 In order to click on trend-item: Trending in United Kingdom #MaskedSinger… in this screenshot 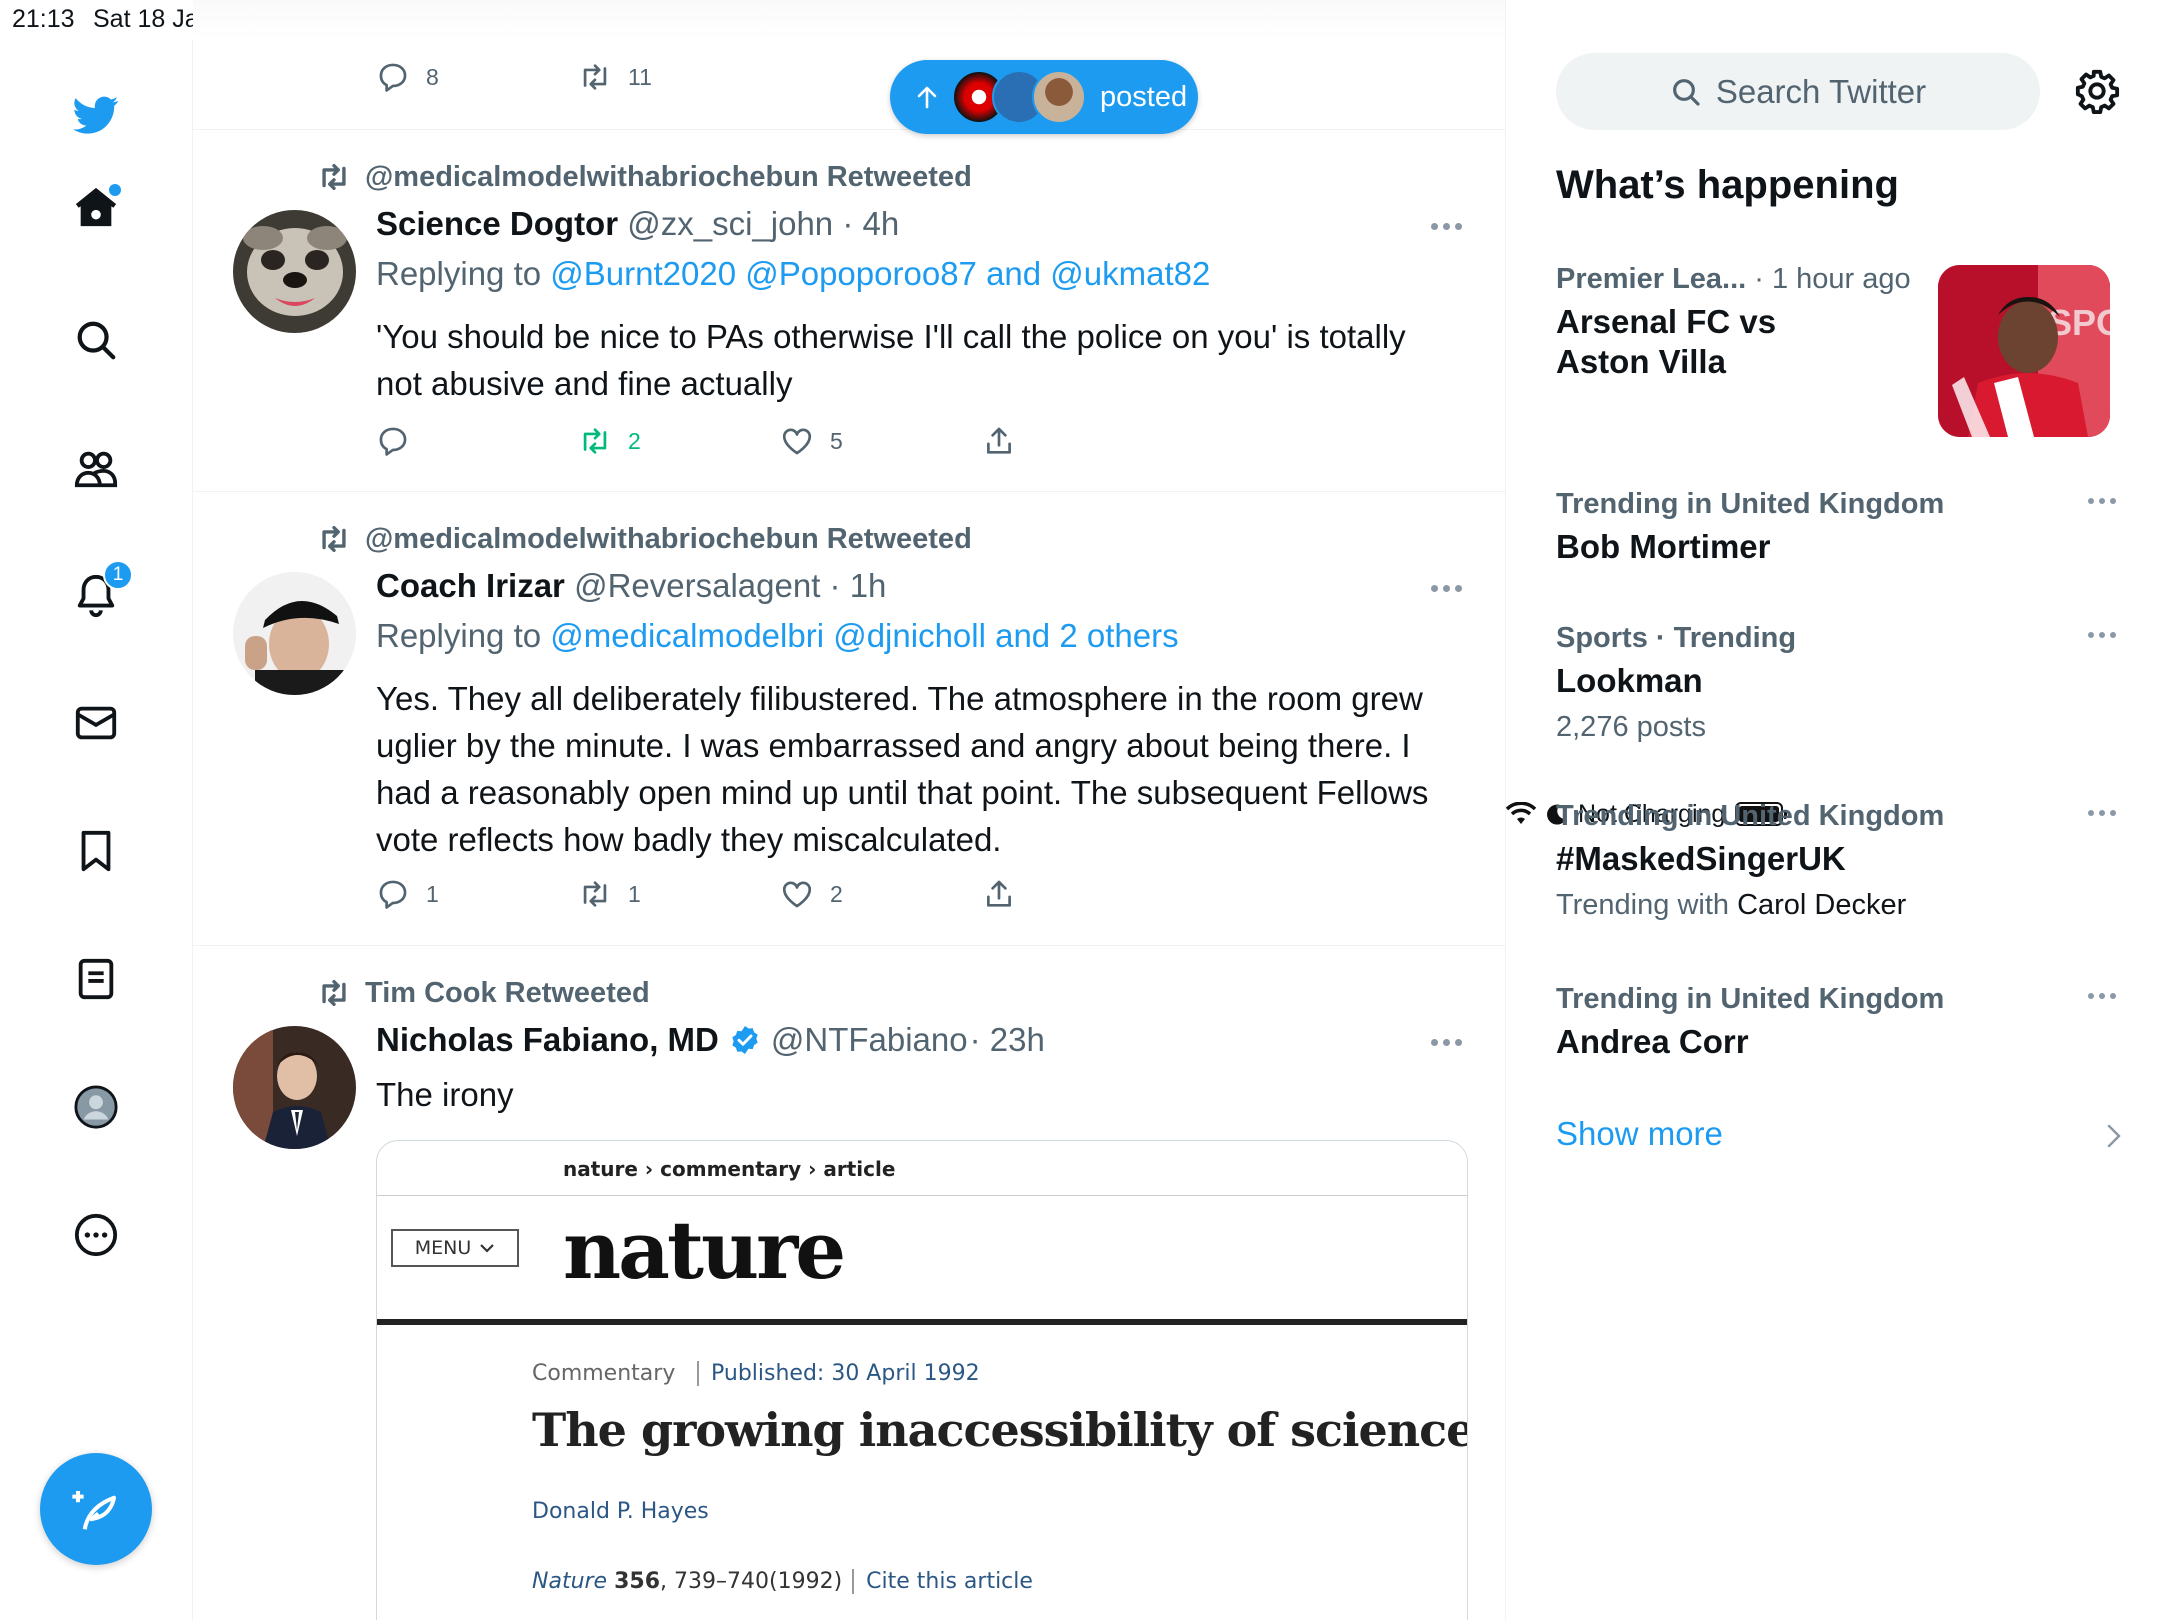, I will do `click(1836, 861)`.